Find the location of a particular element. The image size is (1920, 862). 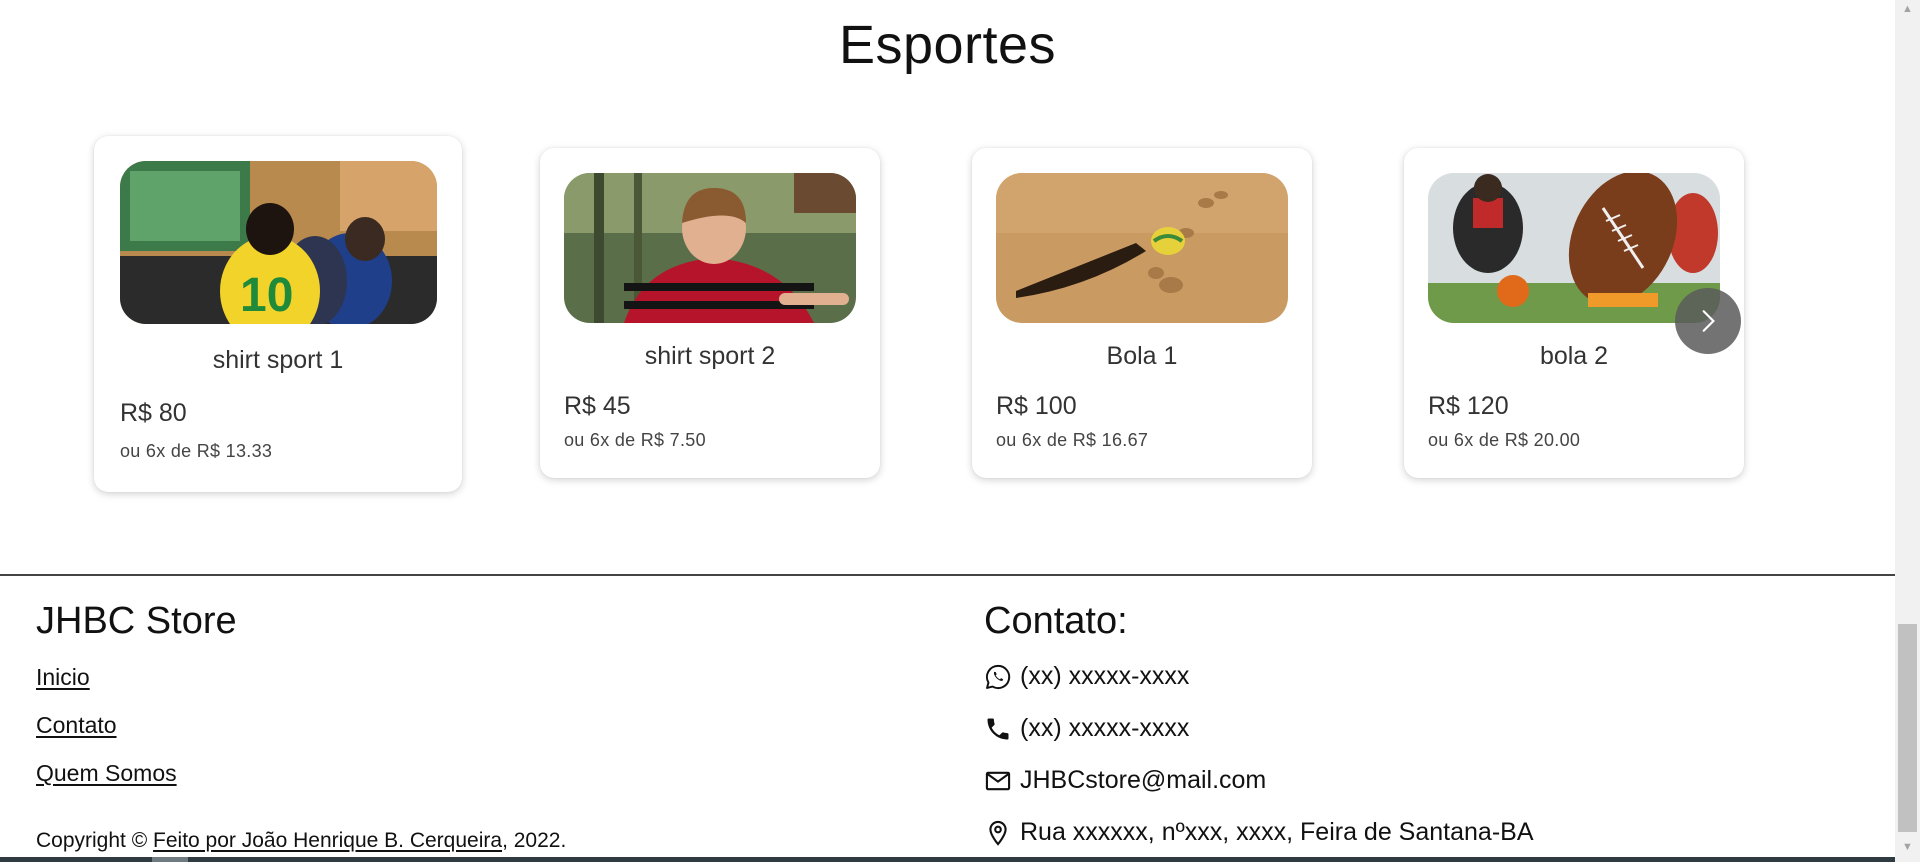

product-card: 10 shirt sport 1 R$ 80 ou 6x de R$ 13.33 is located at coordinates (278, 314).